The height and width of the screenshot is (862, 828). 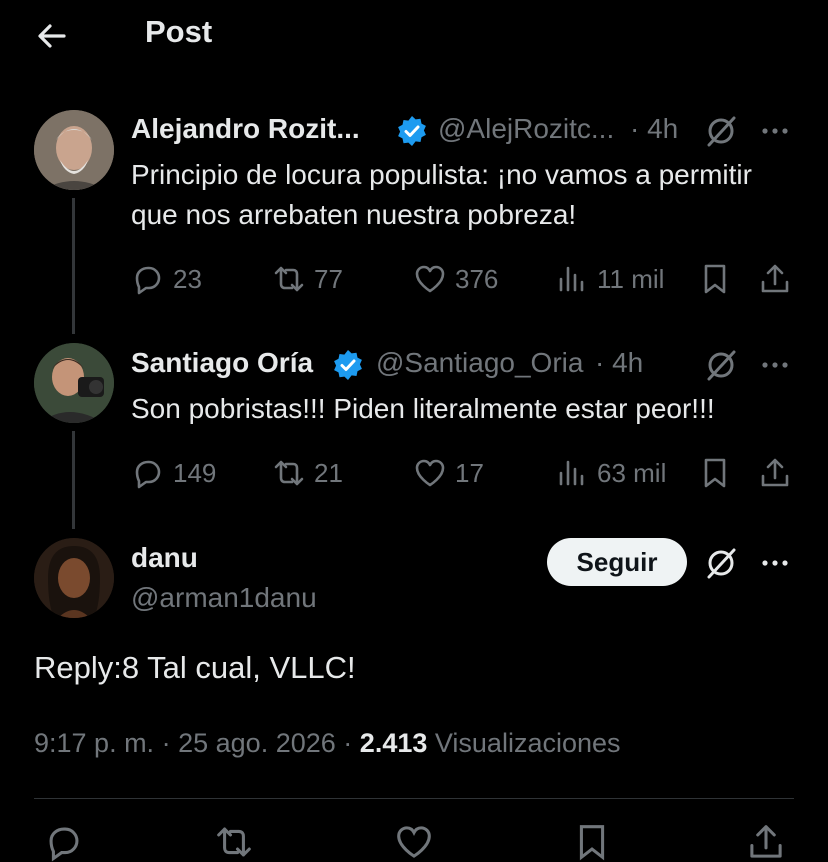 What do you see at coordinates (477, 278) in the screenshot?
I see `like-count: 376` at bounding box center [477, 278].